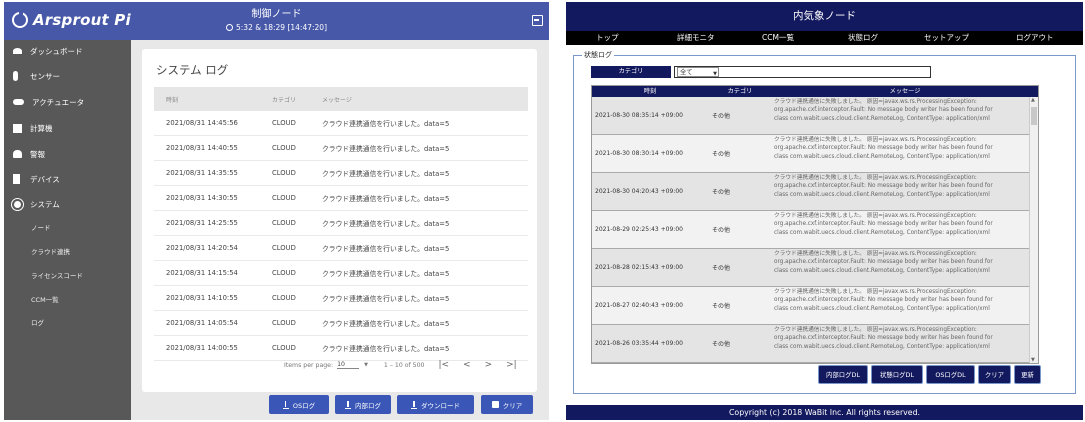 The height and width of the screenshot is (422, 1085). What do you see at coordinates (950, 374) in the screenshot?
I see `os-log-dl-button: OSログDL` at bounding box center [950, 374].